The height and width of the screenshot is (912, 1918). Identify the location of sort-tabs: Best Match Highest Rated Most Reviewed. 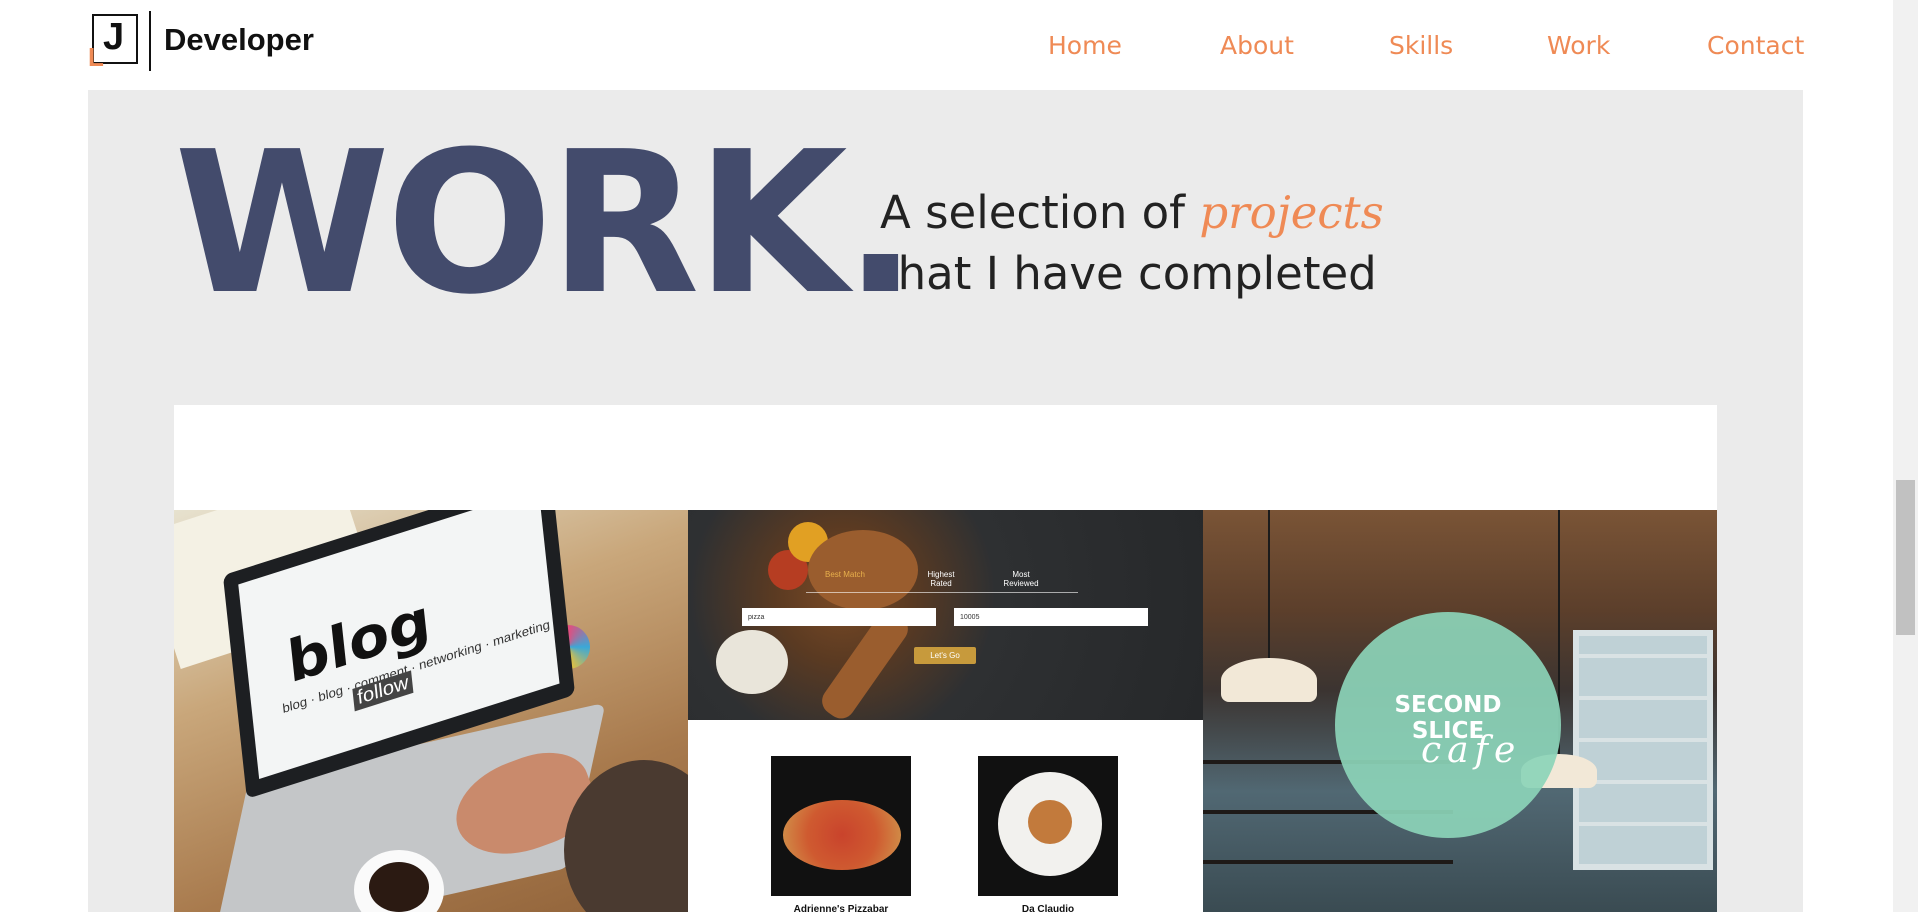
(942, 581).